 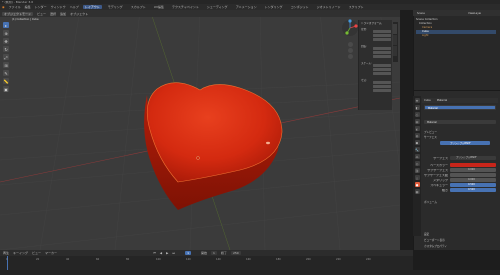 I want to click on annotate-tool-icon: ✎, so click(x=6, y=73).